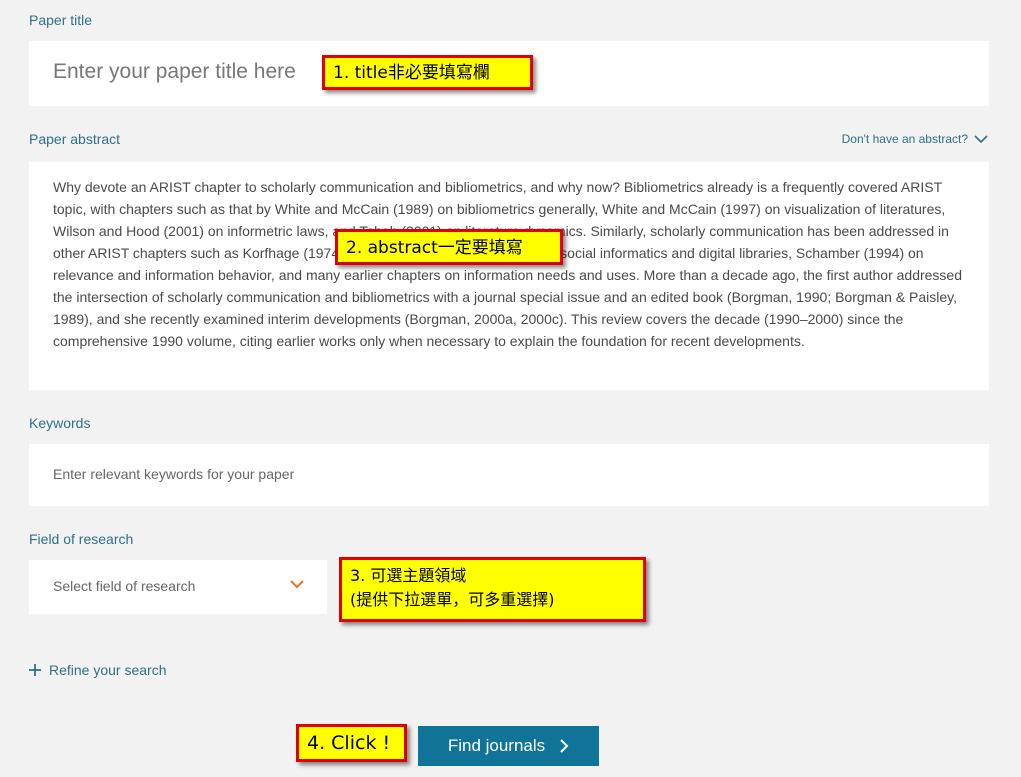  Describe the element at coordinates (351, 743) in the screenshot. I see `annotation-click-note: 4. Click !` at that location.